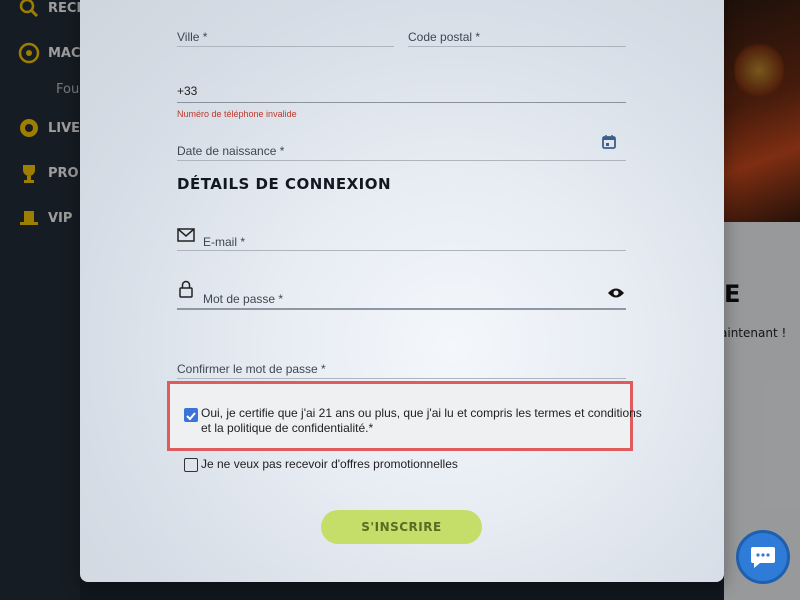 The height and width of the screenshot is (600, 800). Describe the element at coordinates (186, 236) in the screenshot. I see `mail-icon` at that location.